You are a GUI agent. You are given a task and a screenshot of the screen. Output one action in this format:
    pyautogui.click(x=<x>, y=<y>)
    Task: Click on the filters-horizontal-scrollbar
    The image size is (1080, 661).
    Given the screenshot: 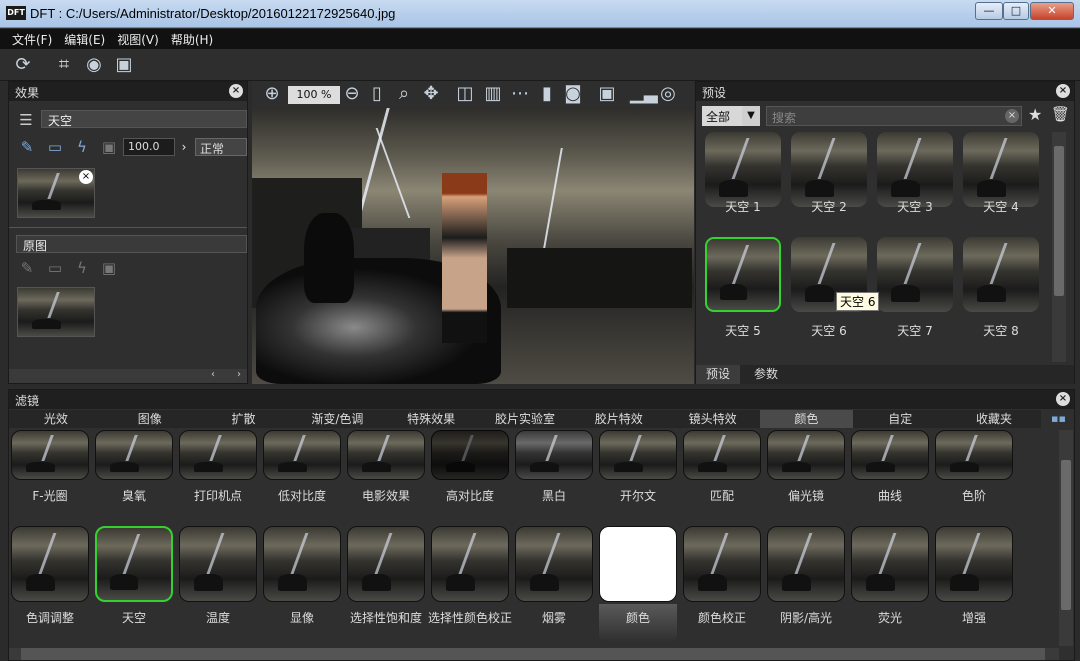 What is the action you would take?
    pyautogui.click(x=534, y=654)
    